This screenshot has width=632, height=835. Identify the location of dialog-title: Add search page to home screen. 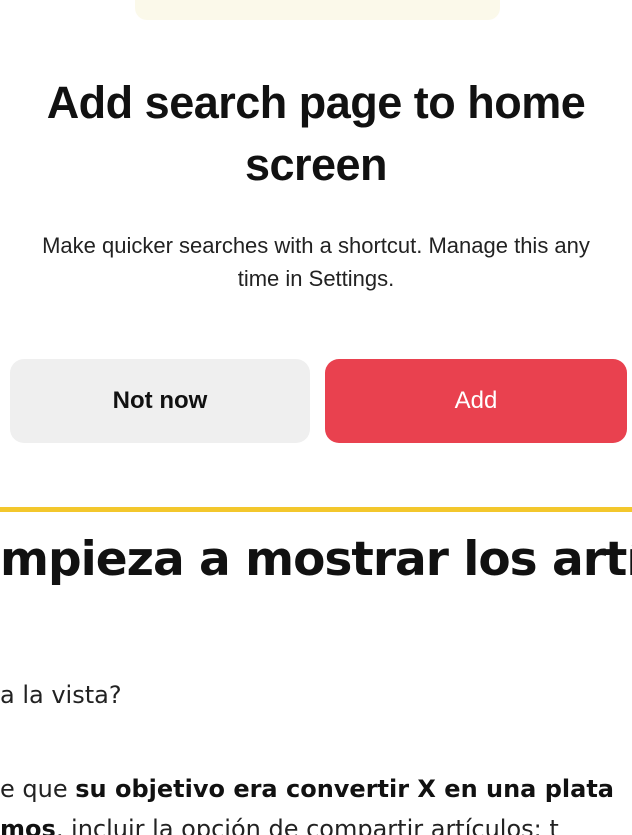
(316, 133).